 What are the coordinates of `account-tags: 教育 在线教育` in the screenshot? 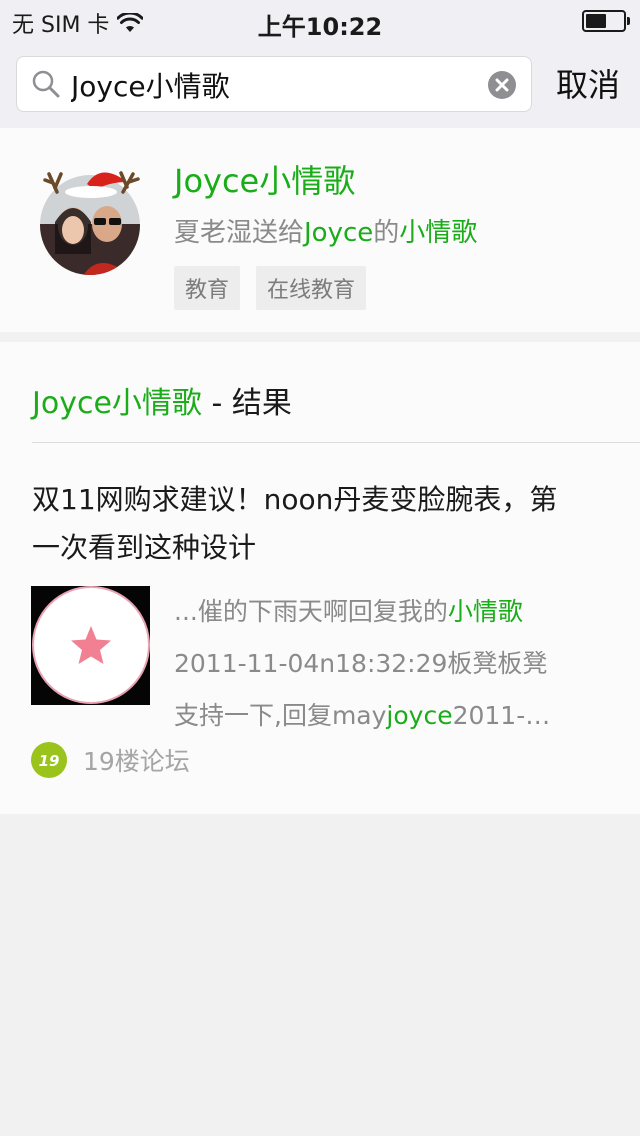 It's located at (270, 288).